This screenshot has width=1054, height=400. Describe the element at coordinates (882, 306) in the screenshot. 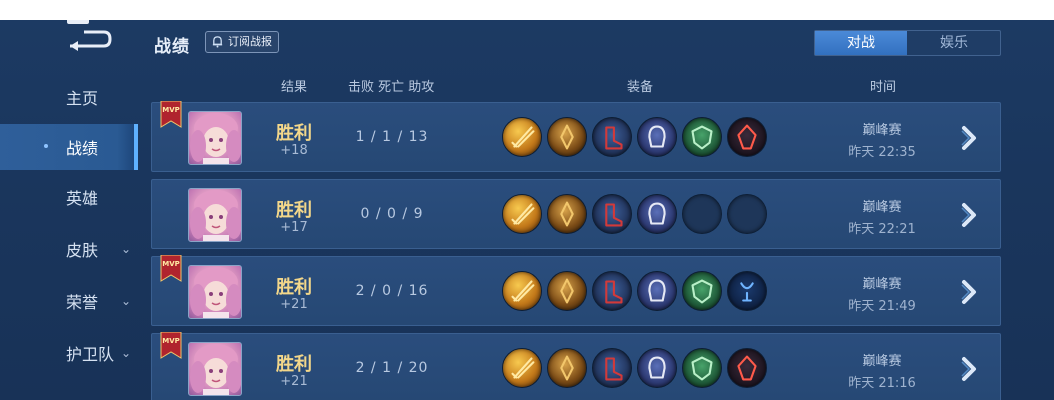

I see `match-time: 昨天 21:49` at that location.